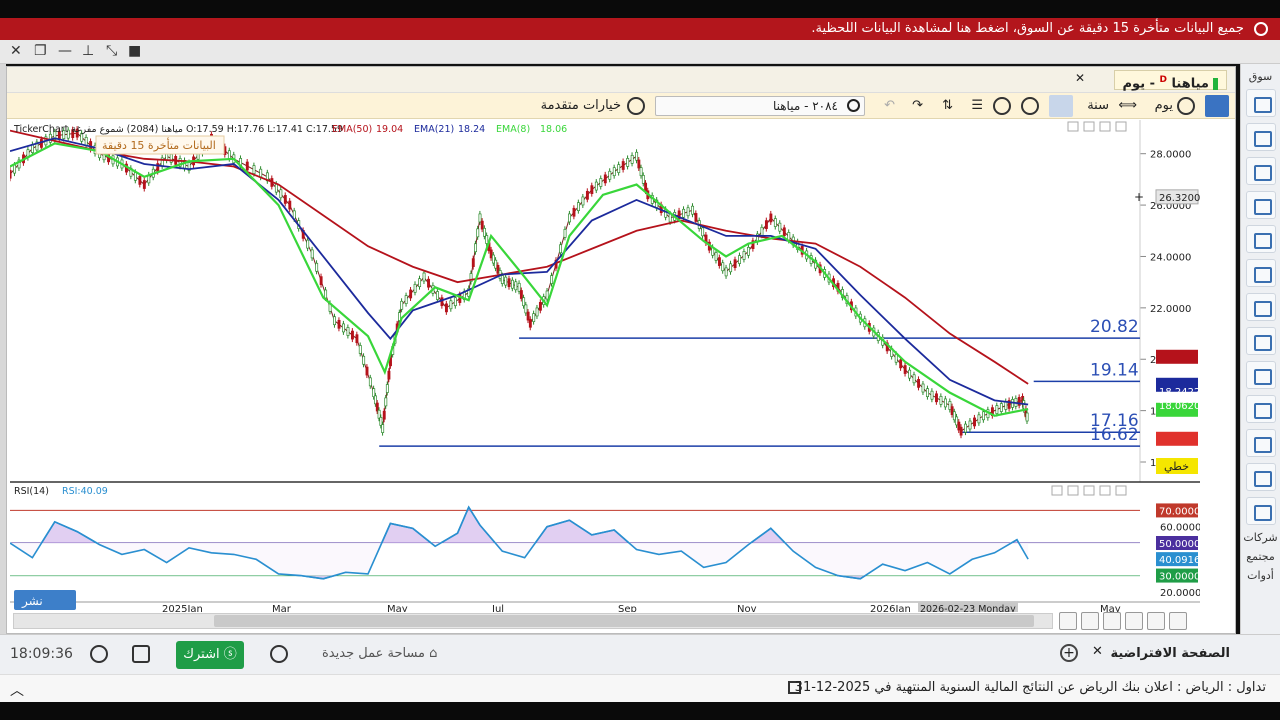 The height and width of the screenshot is (720, 1280). I want to click on list-icon: ☰, so click(977, 106).